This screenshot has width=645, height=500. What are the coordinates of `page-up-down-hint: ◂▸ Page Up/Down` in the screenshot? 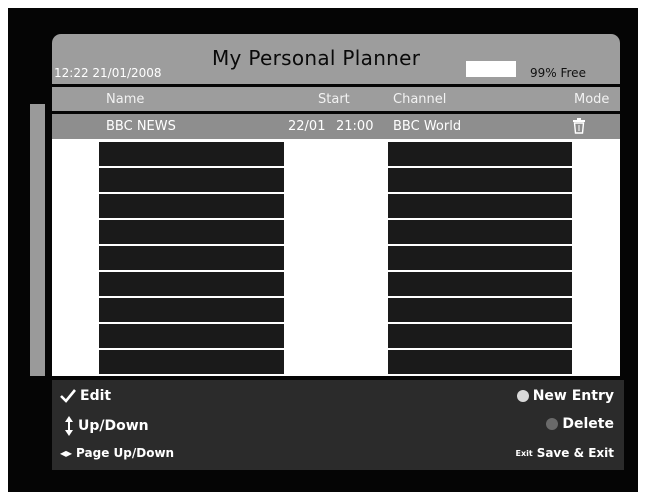 It's located at (117, 453).